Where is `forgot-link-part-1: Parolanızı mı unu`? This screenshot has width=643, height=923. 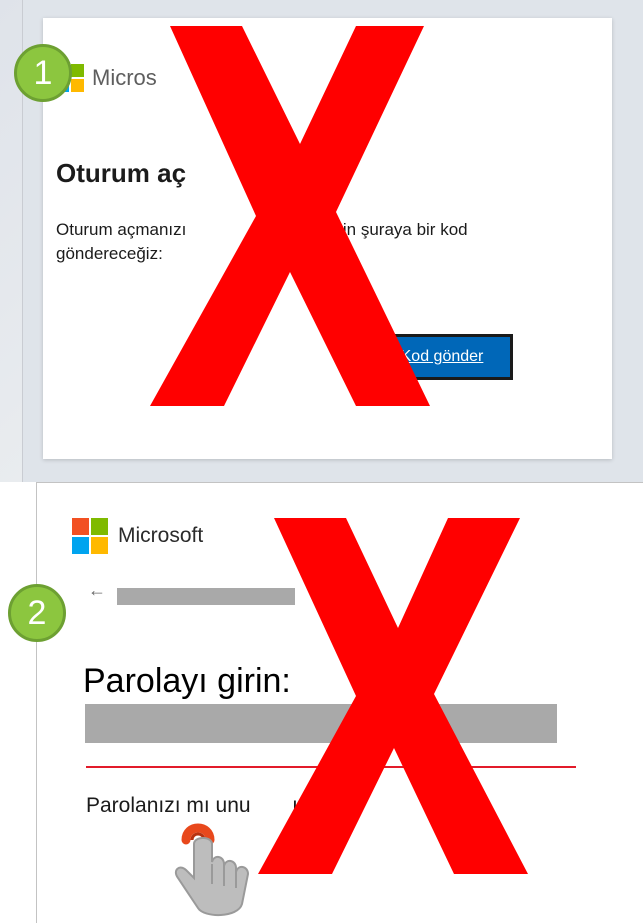 forgot-link-part-1: Parolanızı mı unu is located at coordinates (168, 805).